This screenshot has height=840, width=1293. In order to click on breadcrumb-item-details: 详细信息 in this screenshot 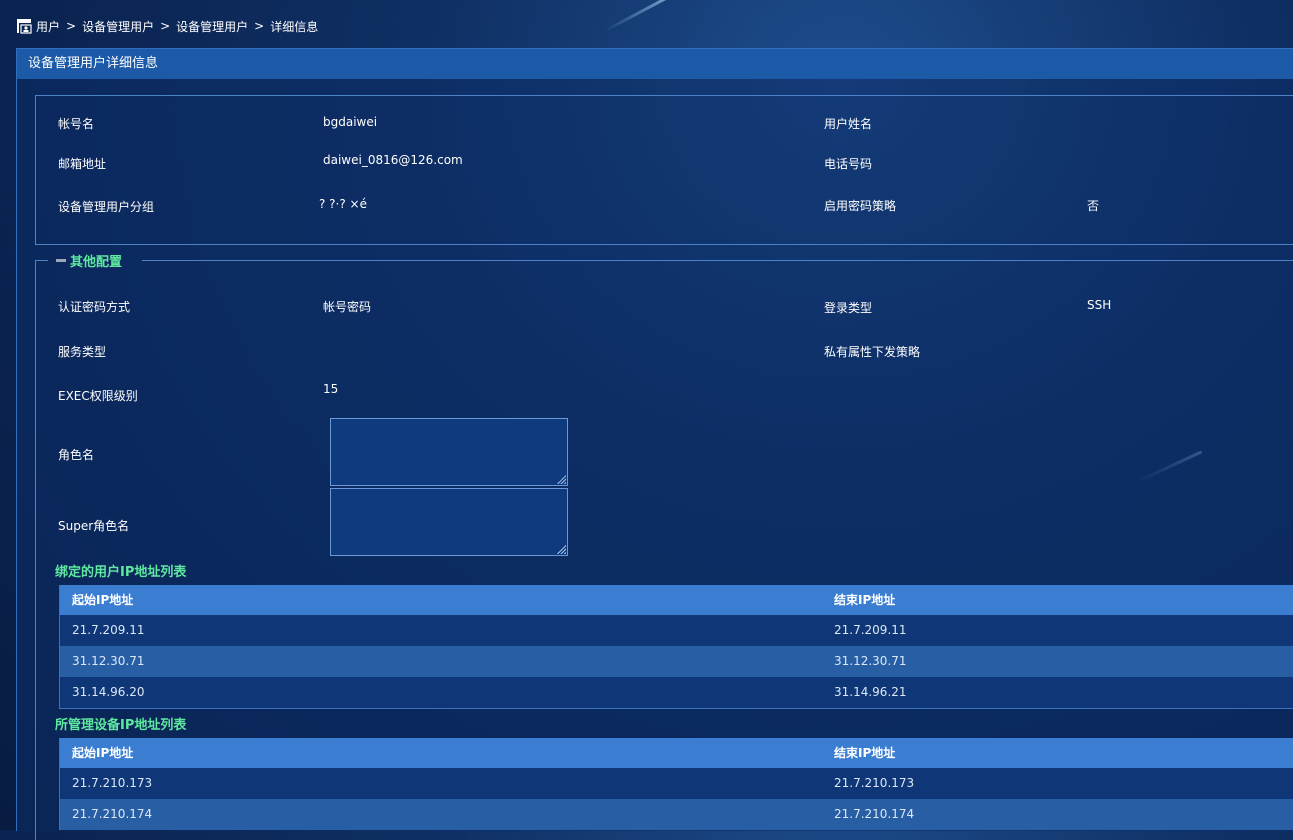, I will do `click(294, 26)`.